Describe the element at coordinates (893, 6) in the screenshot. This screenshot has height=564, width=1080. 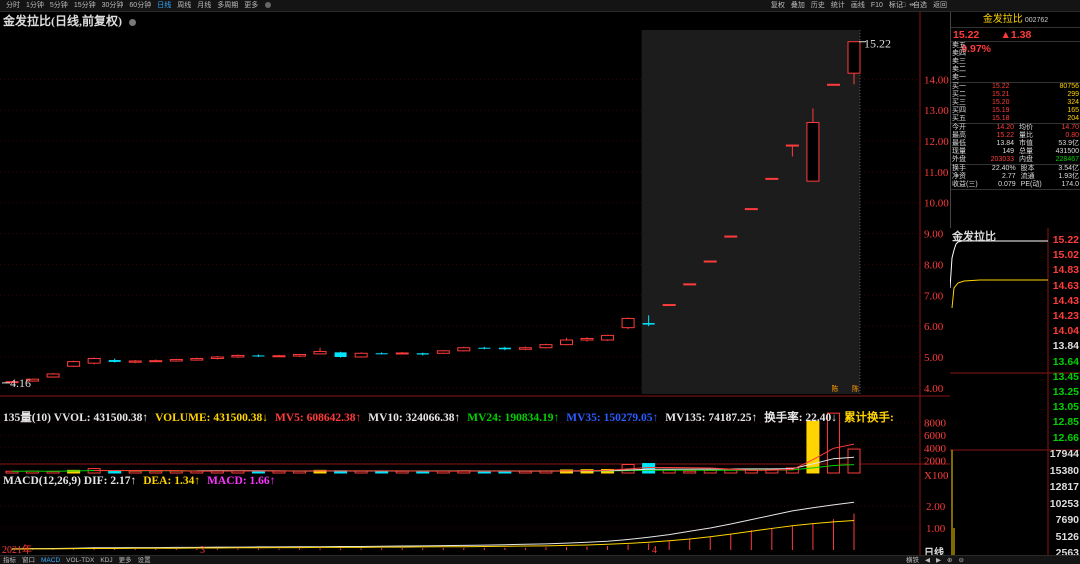
I see `minimize-icon: −` at that location.